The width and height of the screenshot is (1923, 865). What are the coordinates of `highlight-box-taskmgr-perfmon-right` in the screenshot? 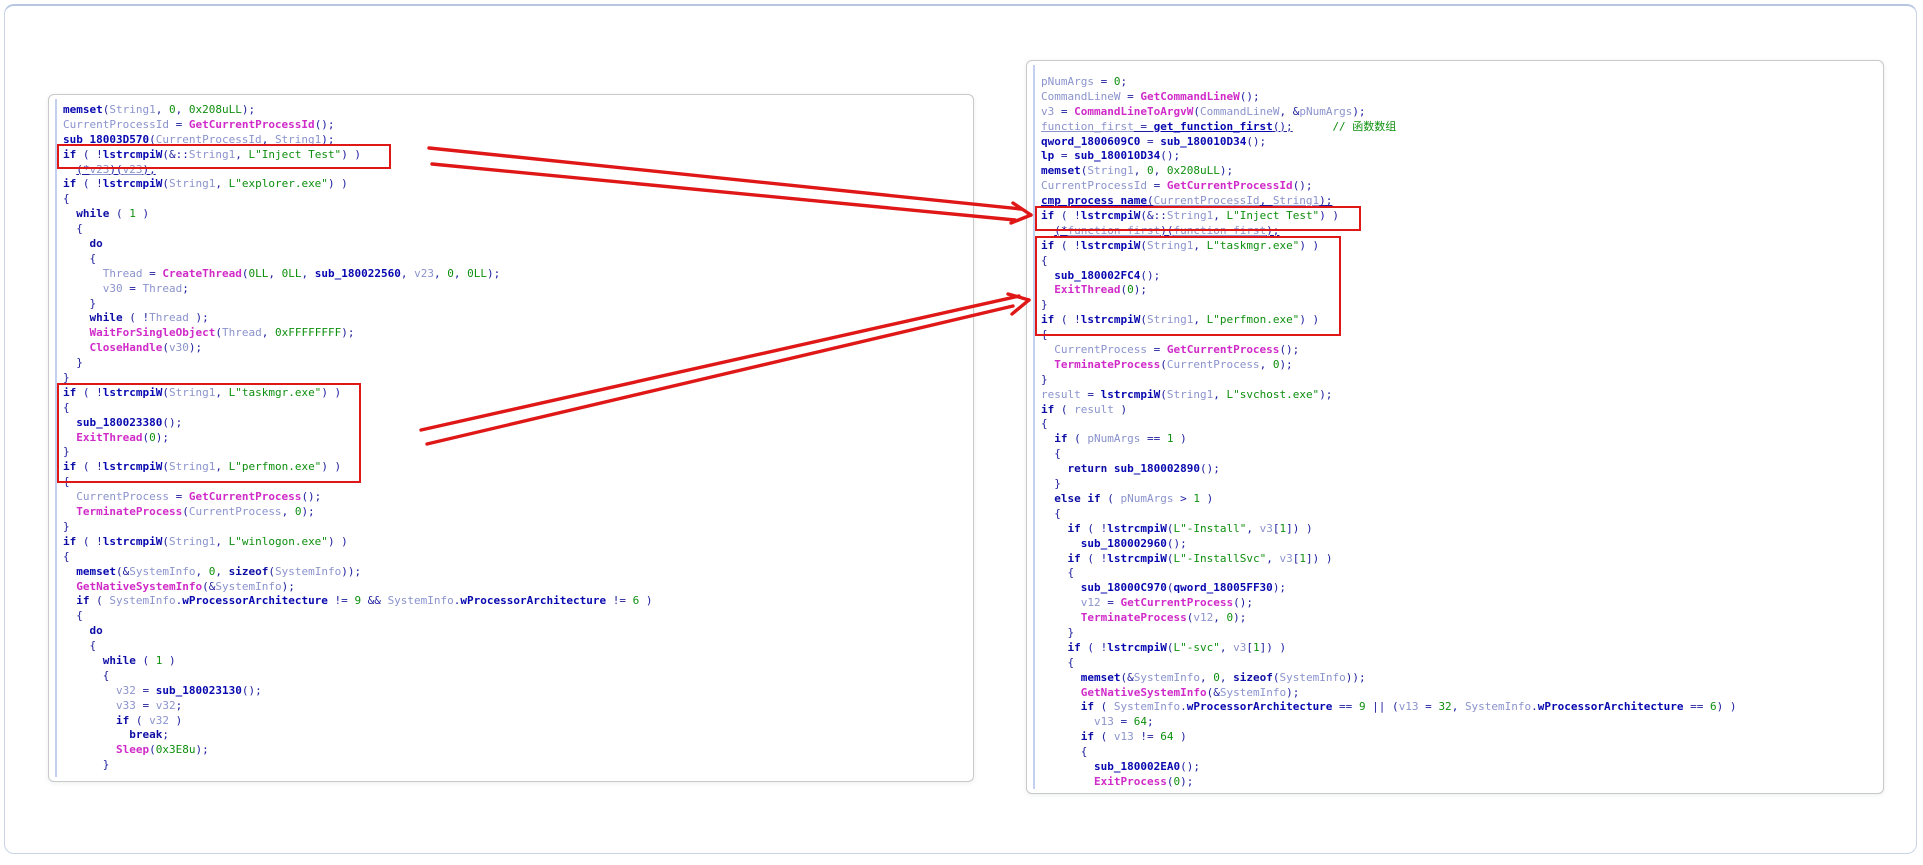 It's located at (1188, 286).